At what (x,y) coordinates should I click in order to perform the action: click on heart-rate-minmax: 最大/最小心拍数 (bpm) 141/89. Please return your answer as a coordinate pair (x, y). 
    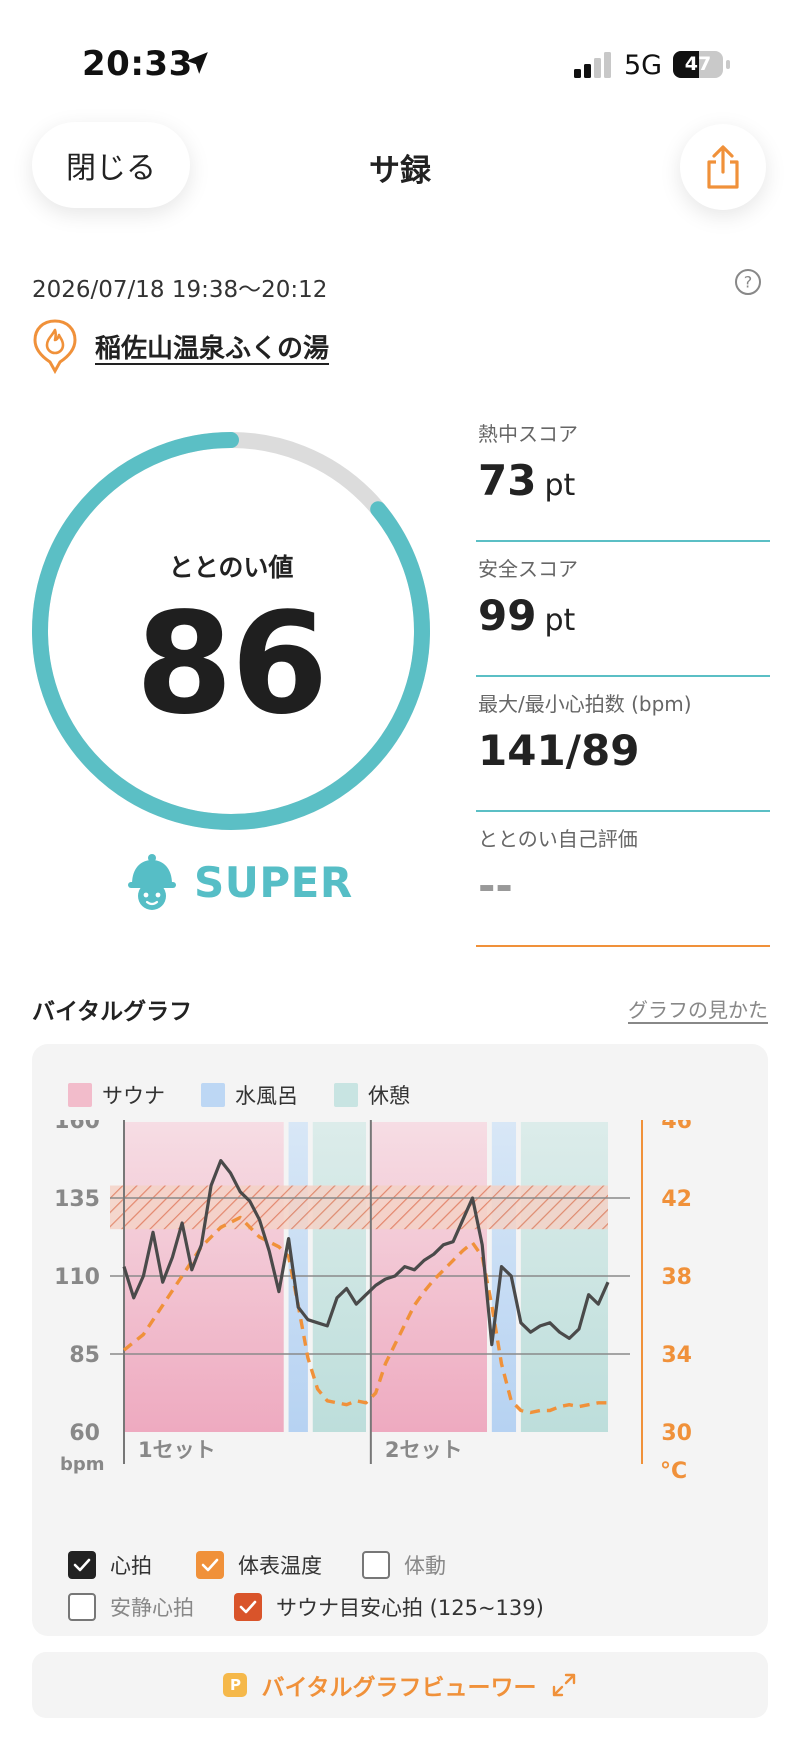
    Looking at the image, I should click on (623, 750).